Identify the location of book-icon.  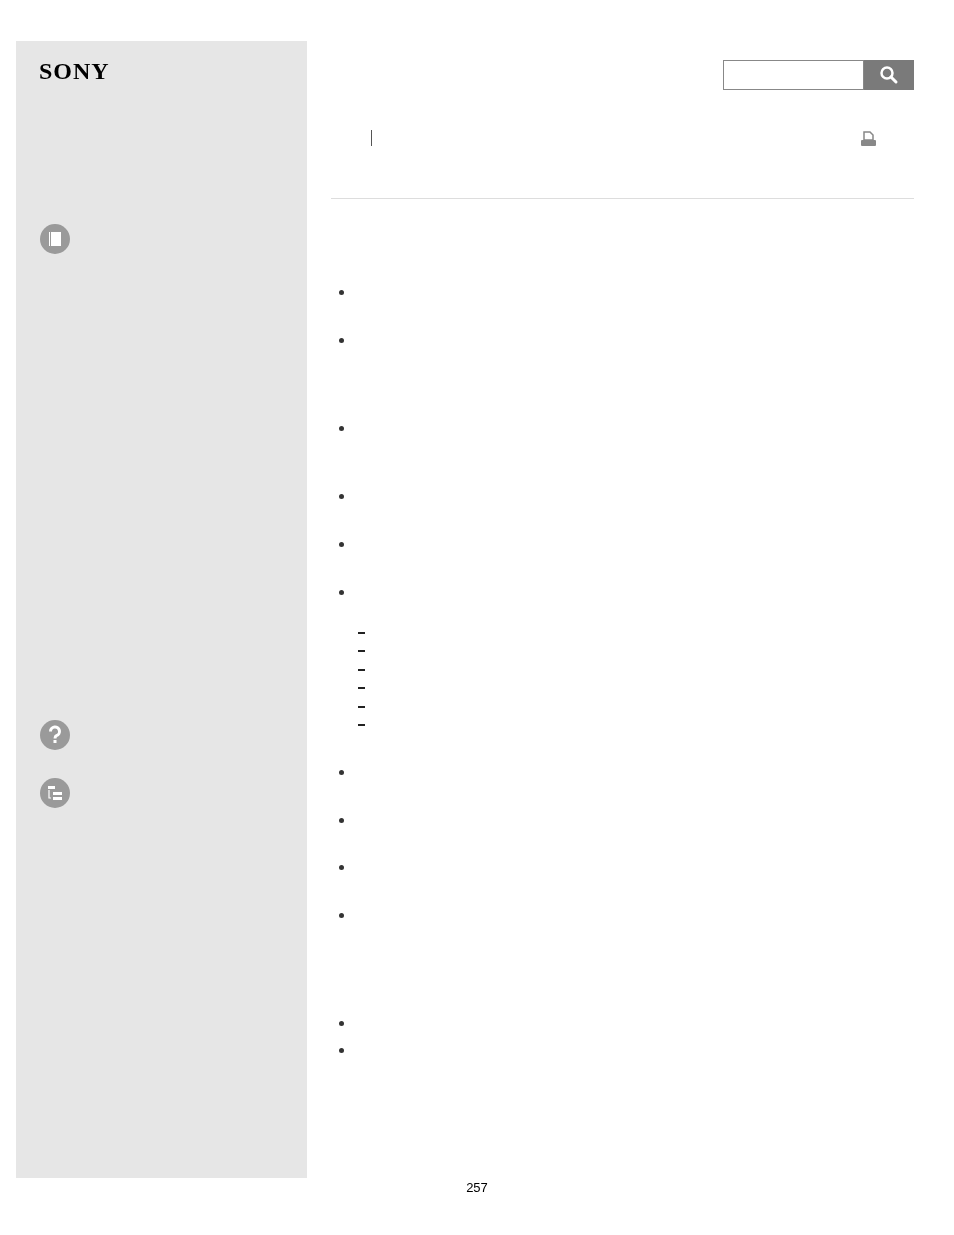
(55, 239).